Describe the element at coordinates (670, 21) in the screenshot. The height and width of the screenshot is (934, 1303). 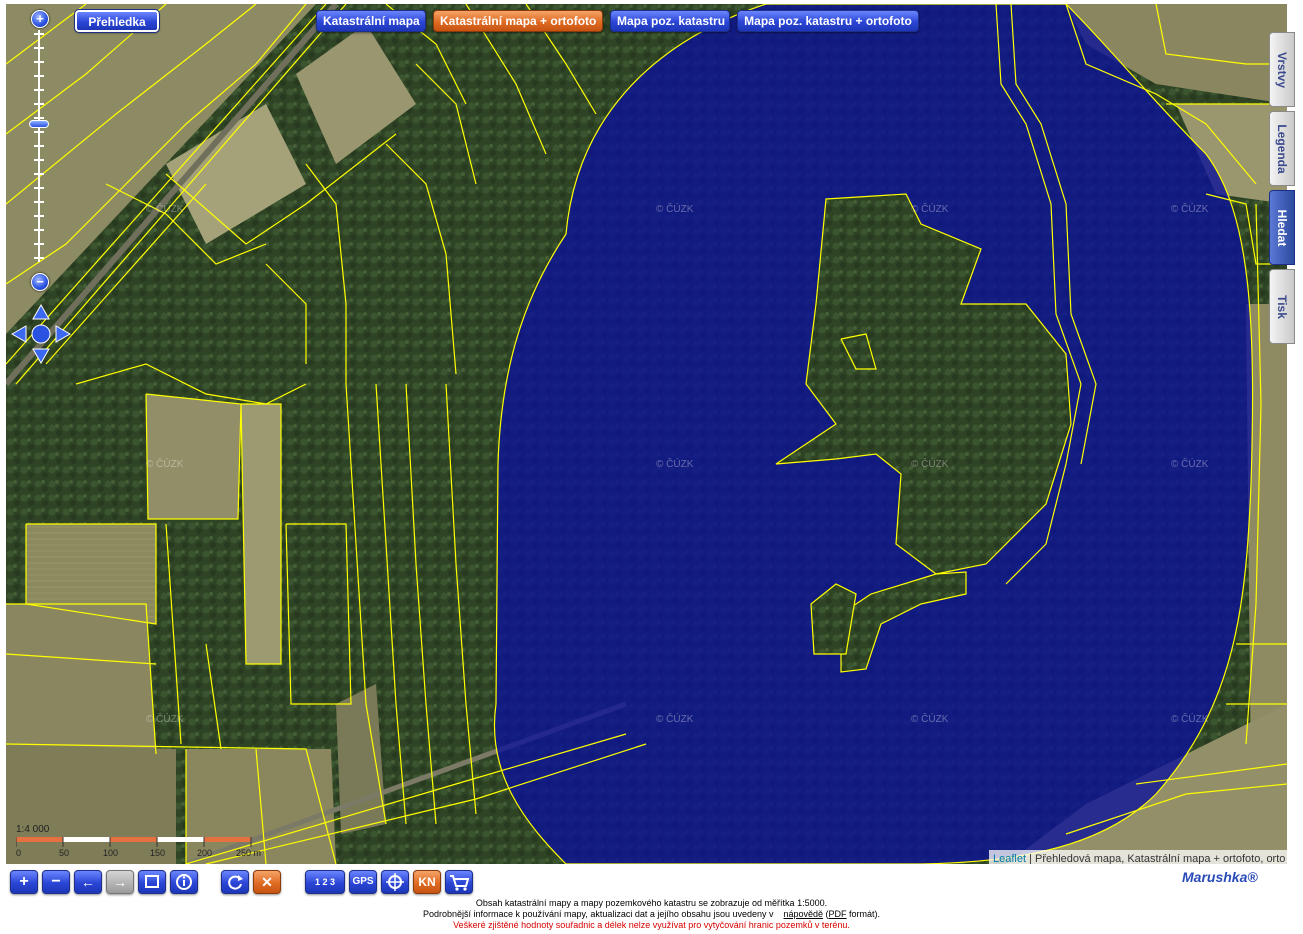
I see `layer-button-mapa-poz-katastru: Mapa poz. katastru` at that location.